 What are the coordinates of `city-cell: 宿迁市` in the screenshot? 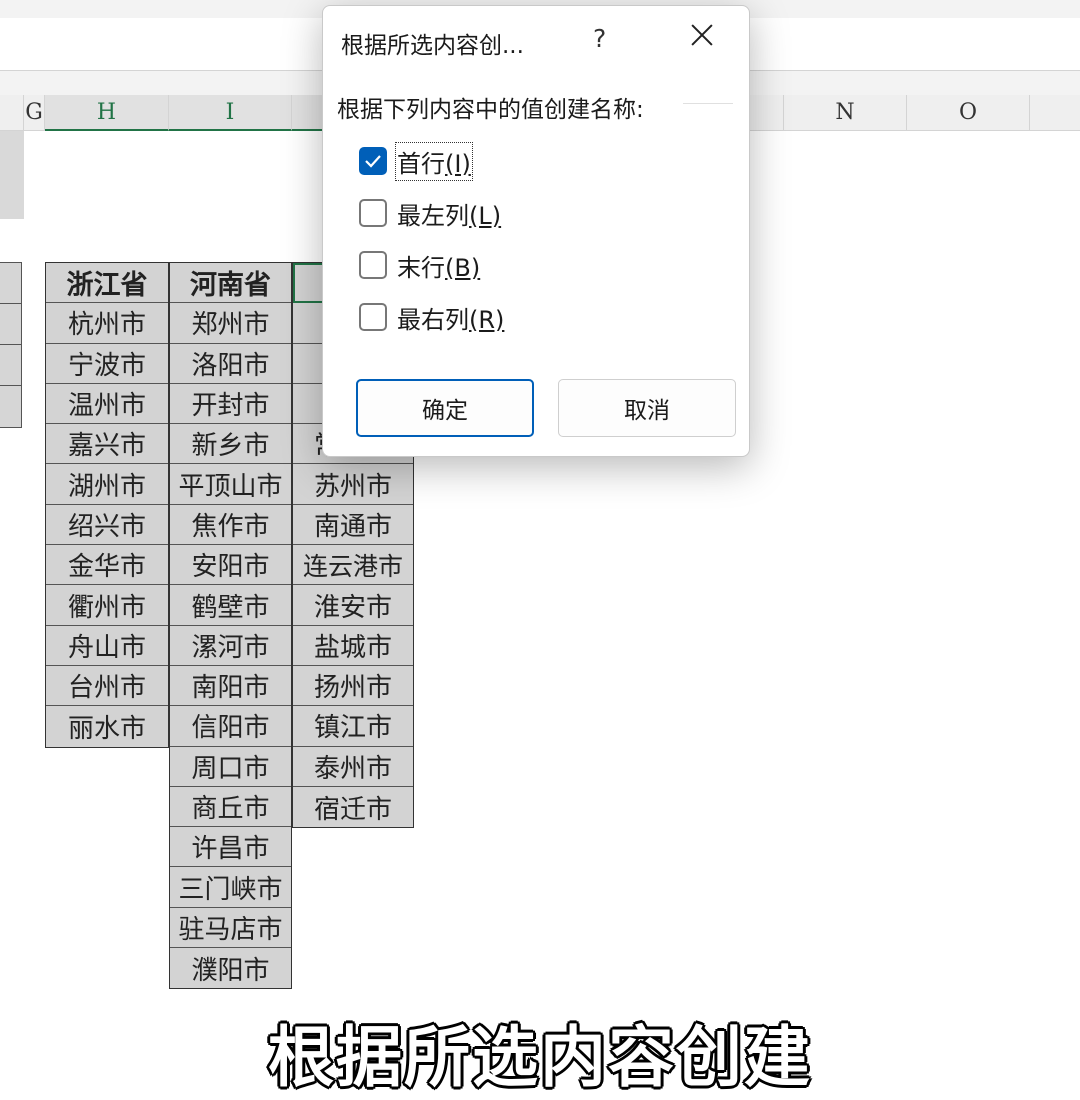 It's located at (353, 807).